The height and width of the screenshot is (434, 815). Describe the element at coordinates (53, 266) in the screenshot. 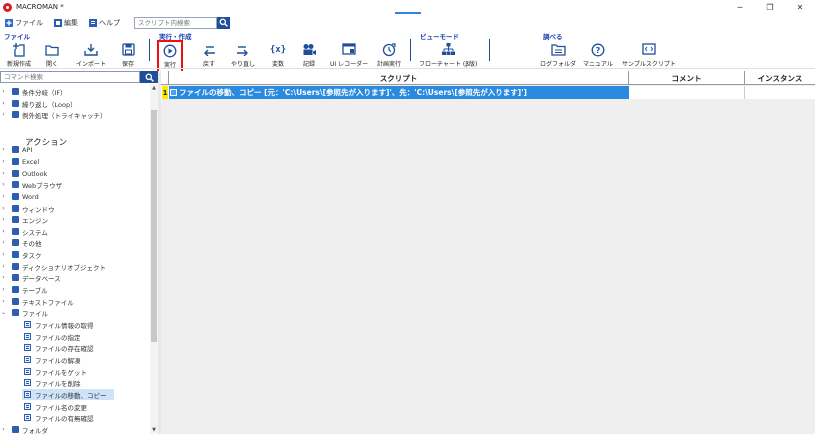

I see `tree-item-dictionary: › ディクショナリオブジェクト` at that location.